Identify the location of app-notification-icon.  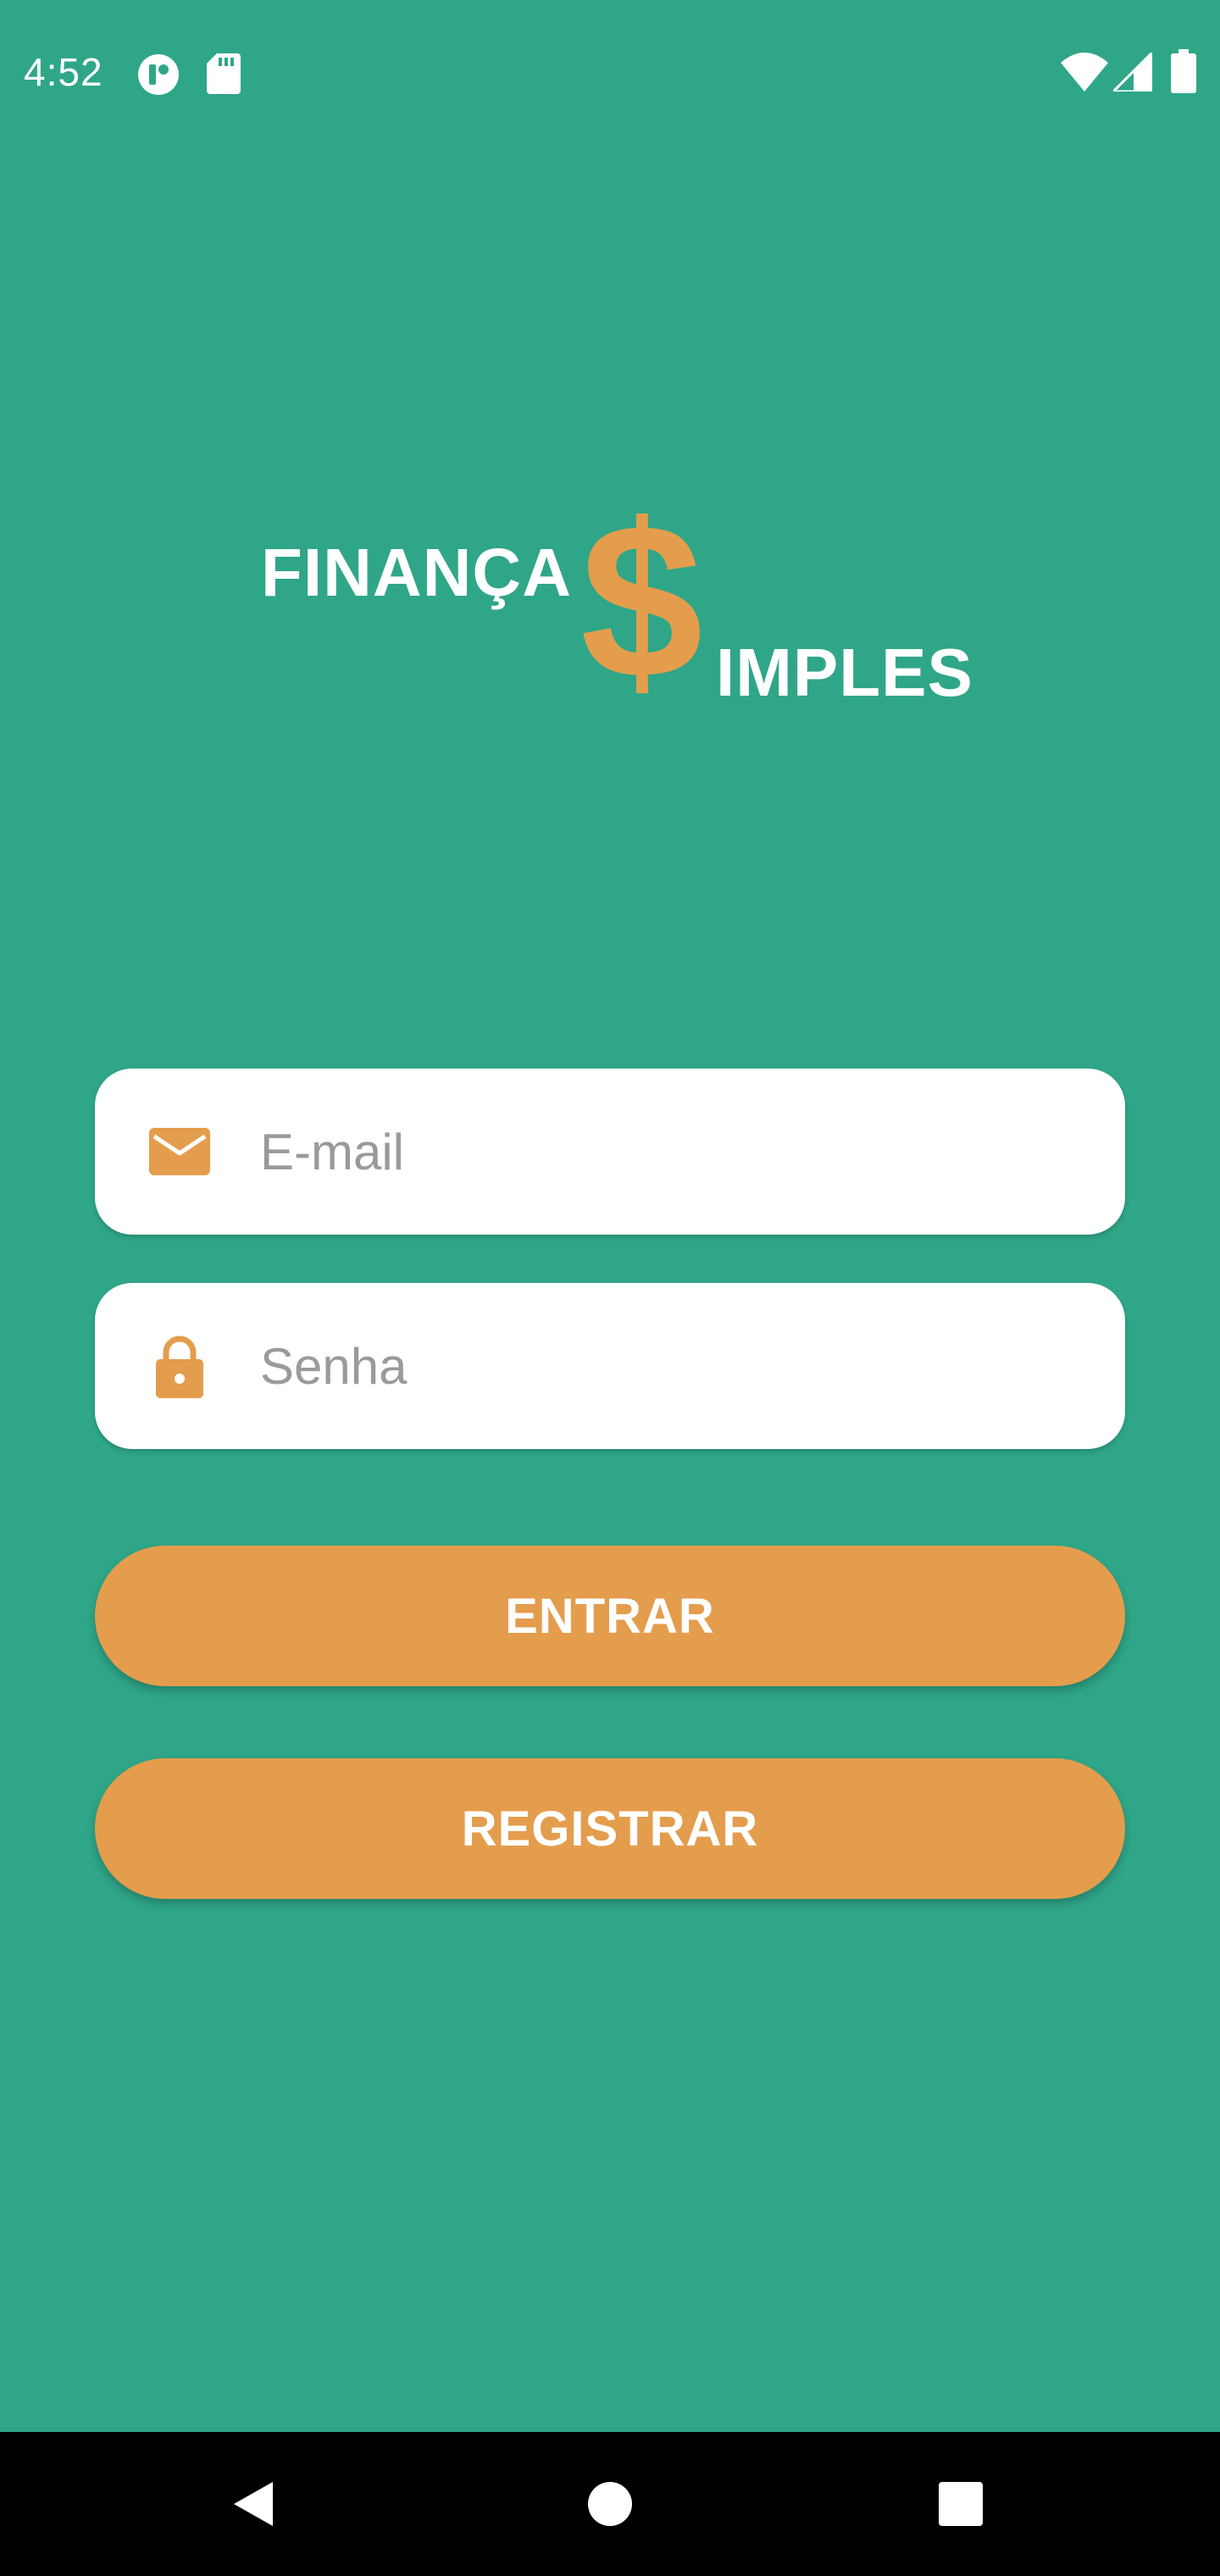
(158, 74).